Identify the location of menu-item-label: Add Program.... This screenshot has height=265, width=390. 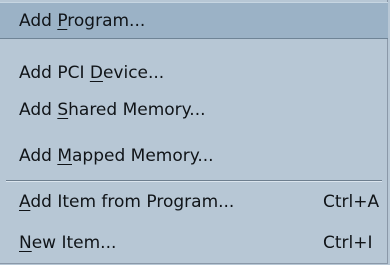
(82, 20).